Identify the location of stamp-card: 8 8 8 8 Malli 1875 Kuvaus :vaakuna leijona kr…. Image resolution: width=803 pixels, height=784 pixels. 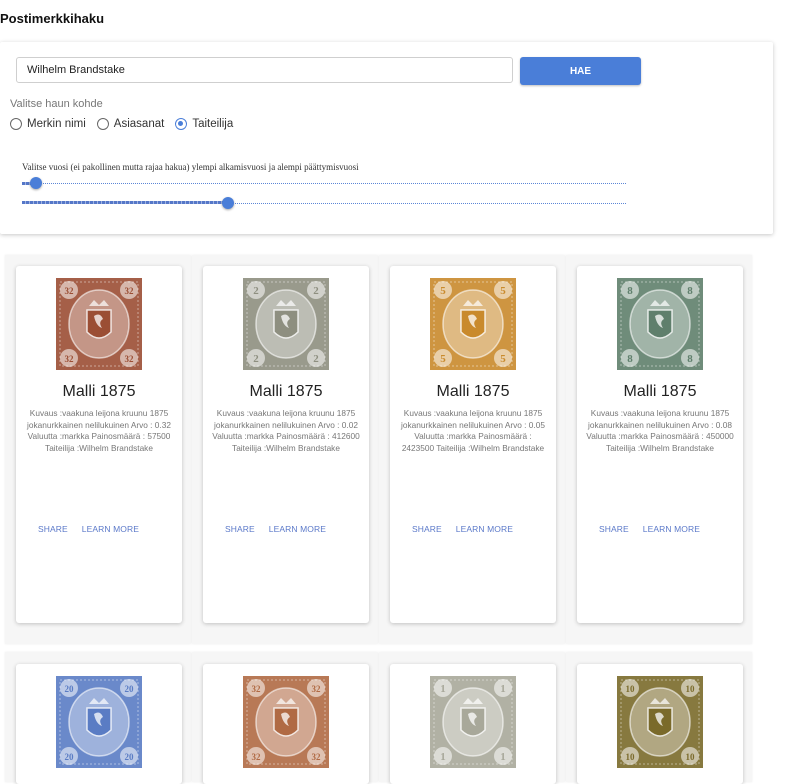
(660, 444).